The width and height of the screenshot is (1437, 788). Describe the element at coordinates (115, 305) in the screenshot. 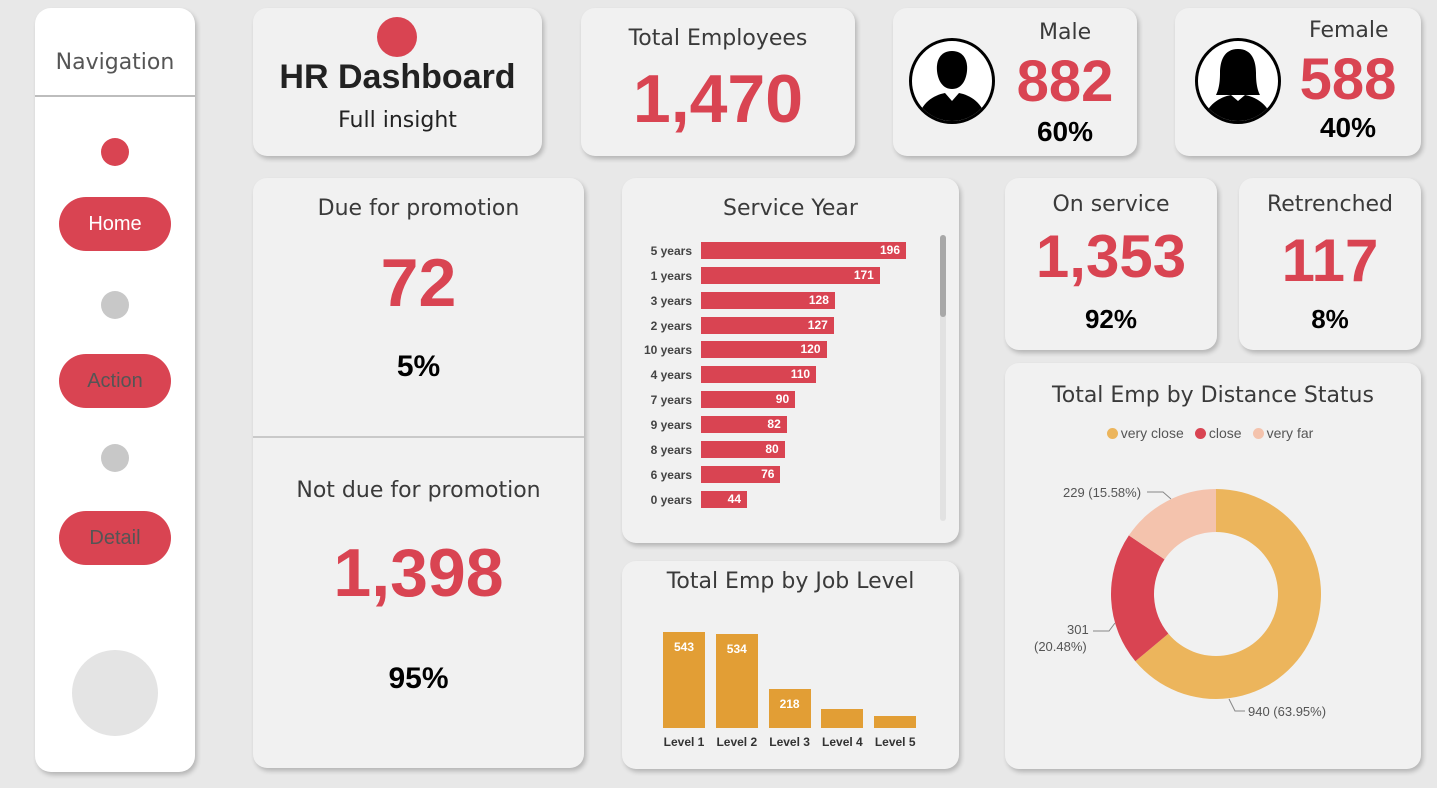

I see `action-indicator-dot` at that location.